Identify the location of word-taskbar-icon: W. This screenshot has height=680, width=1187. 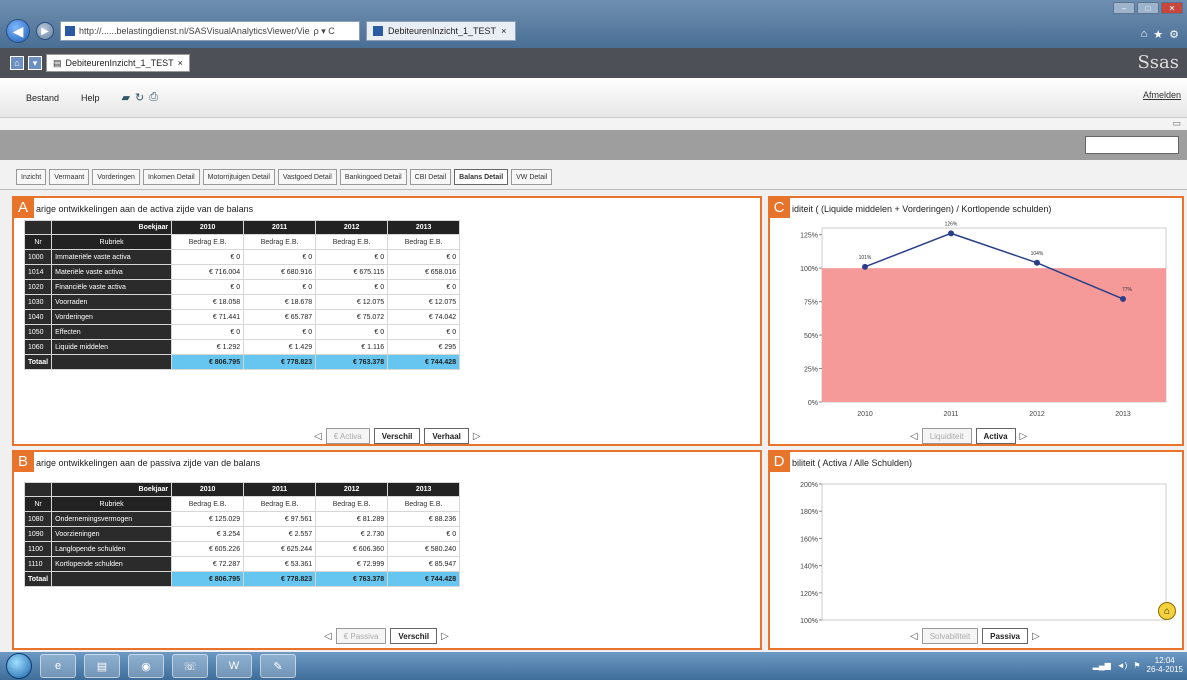
(234, 666).